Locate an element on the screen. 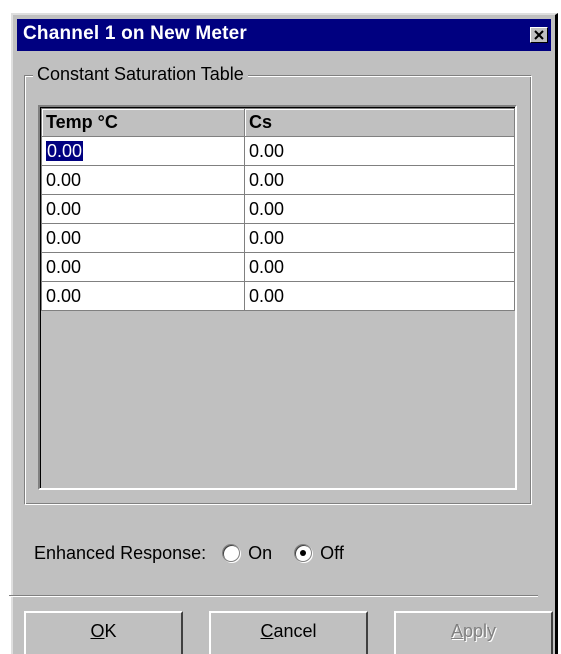 The width and height of the screenshot is (561, 654). button-separator is located at coordinates (273, 596).